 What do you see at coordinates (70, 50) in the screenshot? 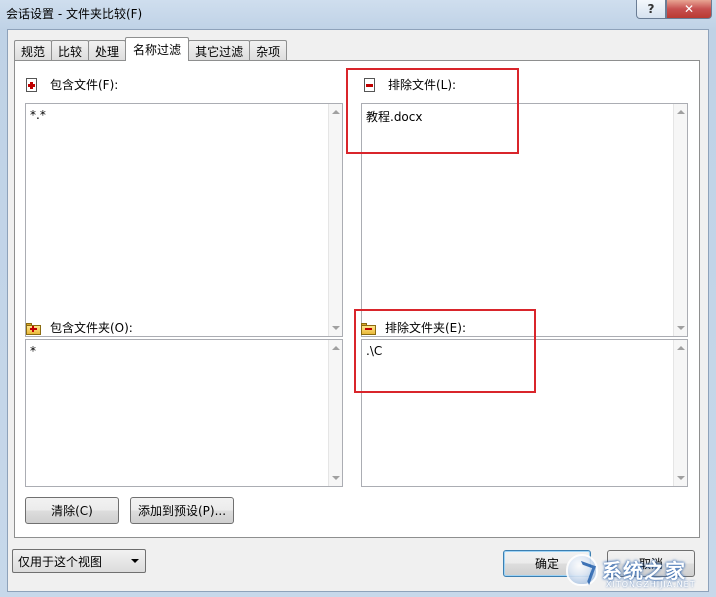
I see `tab-compare: 比较` at bounding box center [70, 50].